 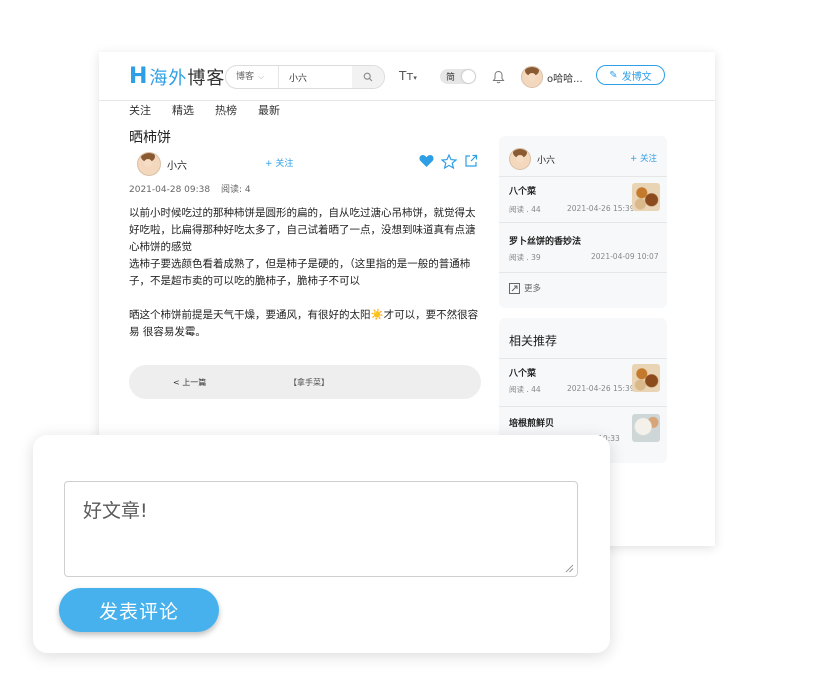 I want to click on external-link-icon, so click(x=514, y=288).